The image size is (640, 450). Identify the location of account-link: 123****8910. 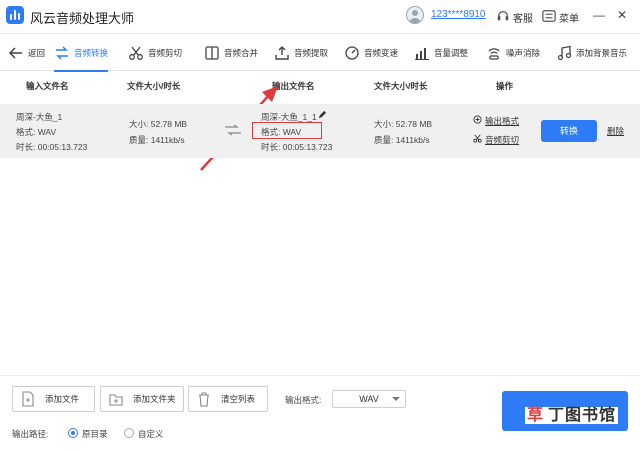
(458, 14).